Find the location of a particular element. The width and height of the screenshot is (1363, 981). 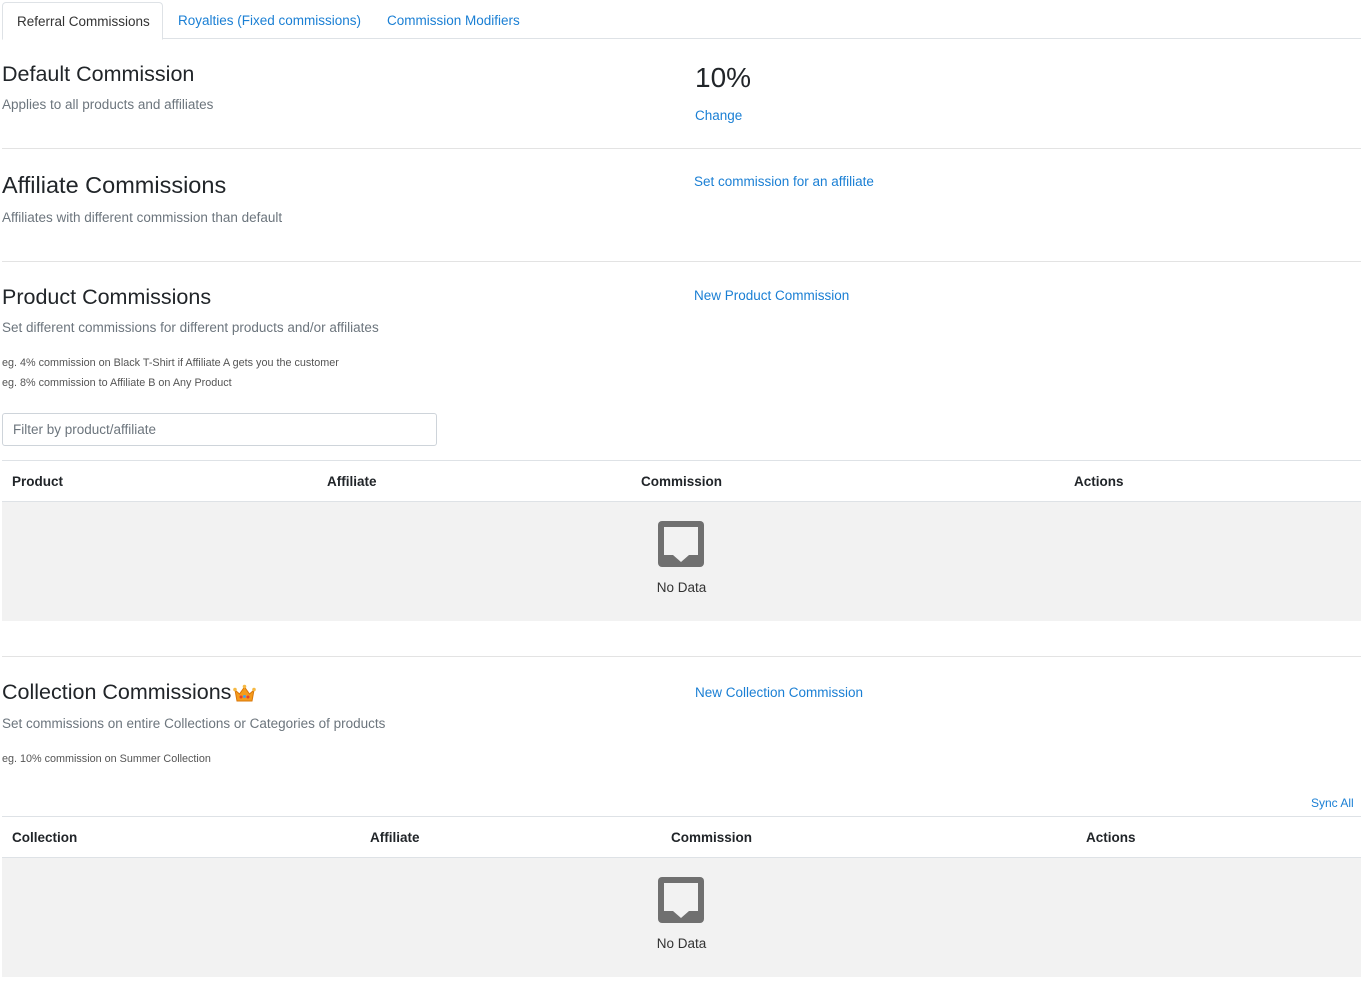

tab-royalties: Royalties (Fixed commissions) is located at coordinates (269, 20).